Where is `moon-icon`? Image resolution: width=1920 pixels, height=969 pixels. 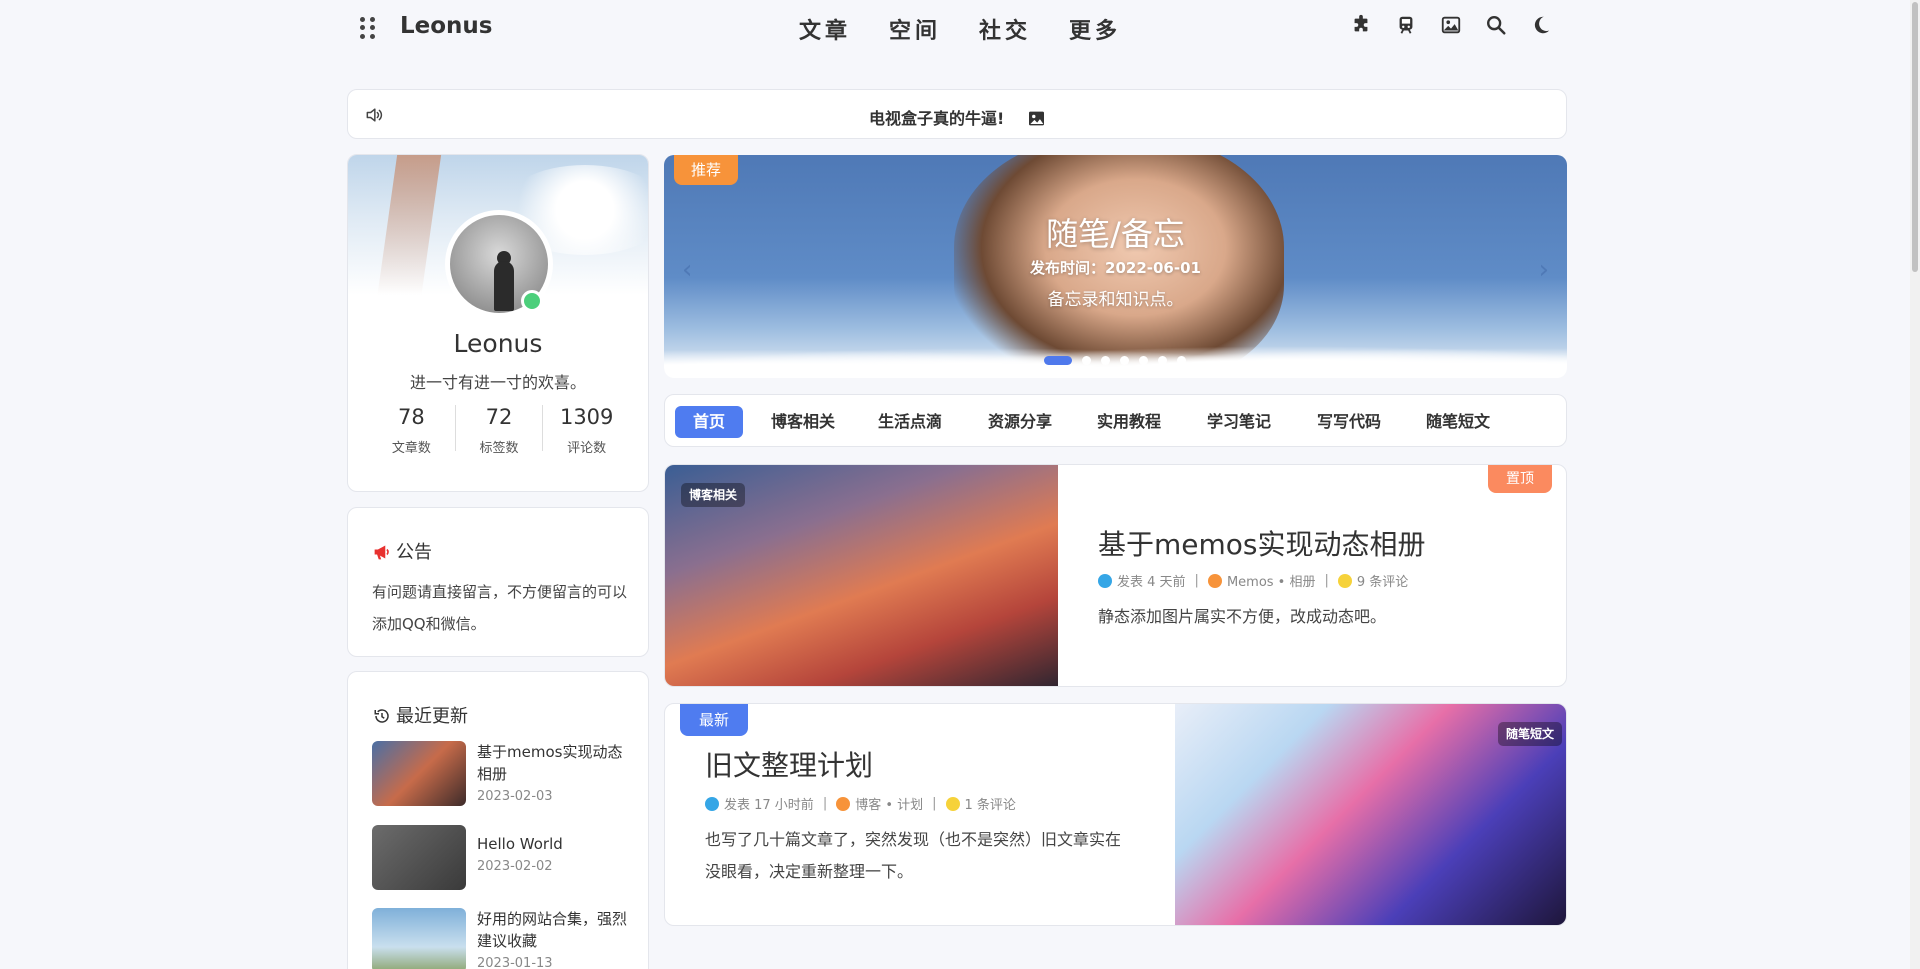
moon-icon is located at coordinates (1541, 25).